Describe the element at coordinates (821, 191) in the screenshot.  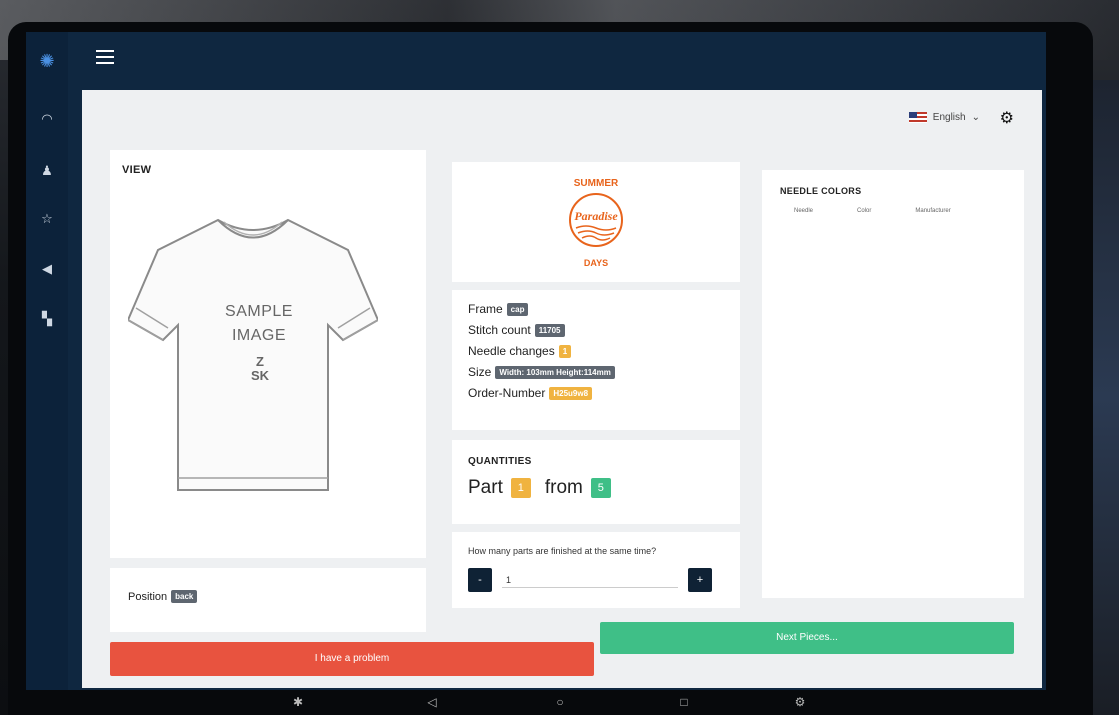
I see `needle-colors-title: NEEDLE COLORS` at that location.